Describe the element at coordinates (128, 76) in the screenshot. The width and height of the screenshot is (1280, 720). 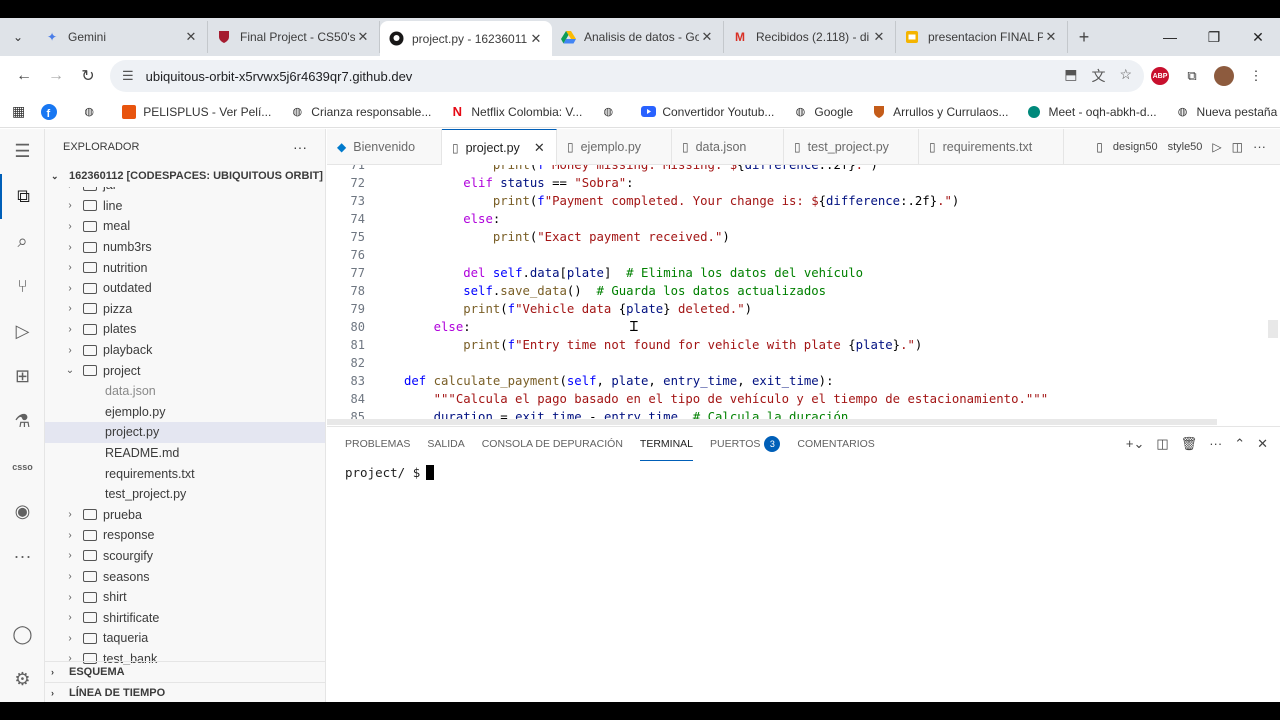
I see `site-info-icon: ☰` at that location.